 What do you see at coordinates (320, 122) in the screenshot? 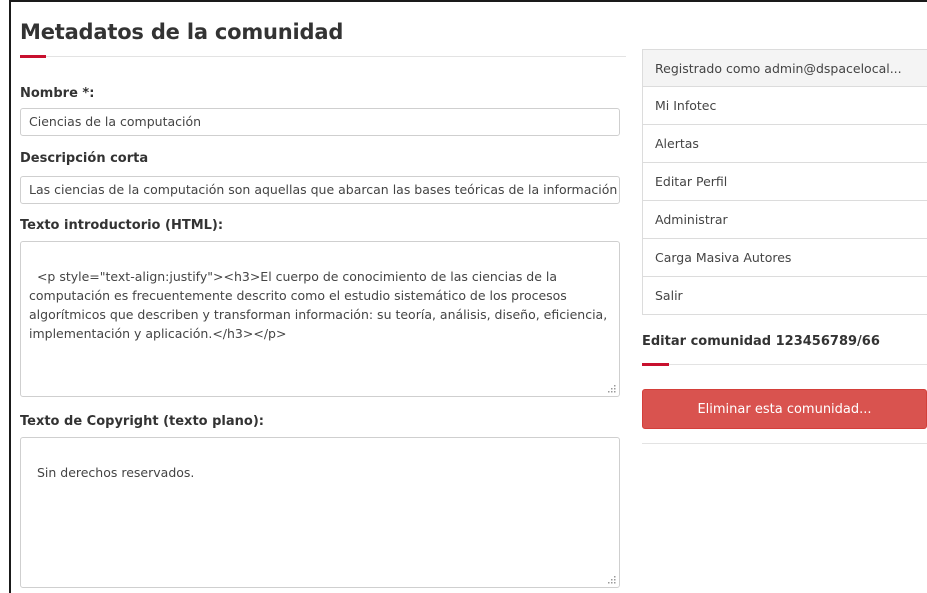
I see `name-field: Ciencias de la computación` at bounding box center [320, 122].